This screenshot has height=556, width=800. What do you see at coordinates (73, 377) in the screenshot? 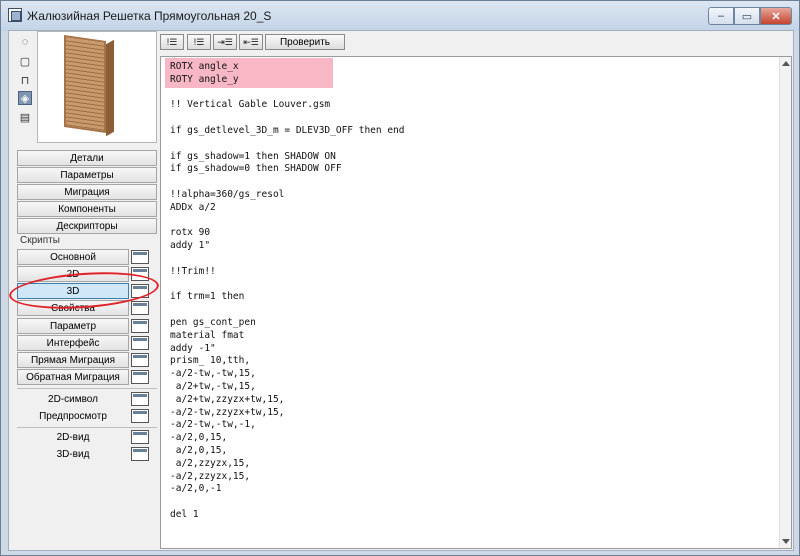
I see `script-backward-migration-button: Обратная Миграция` at bounding box center [73, 377].